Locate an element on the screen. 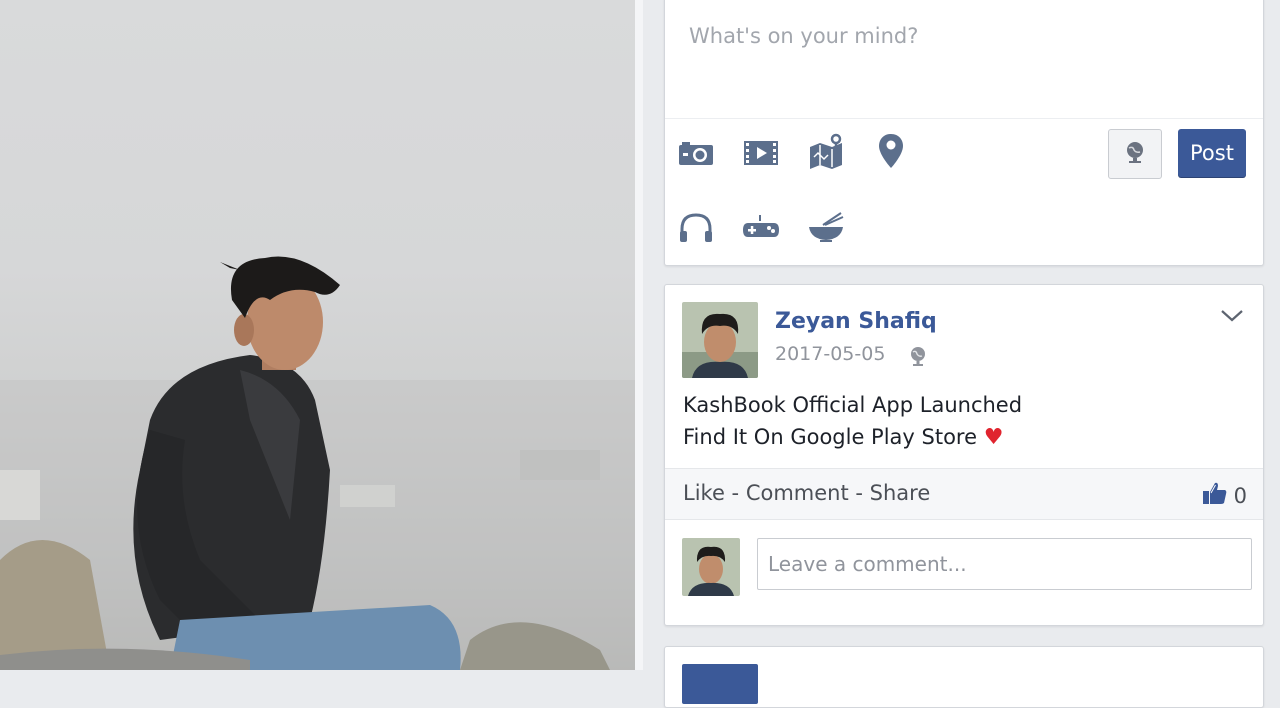 This screenshot has height=708, width=1280. post-line-2-text: Find It On Google Play Store is located at coordinates (830, 437).